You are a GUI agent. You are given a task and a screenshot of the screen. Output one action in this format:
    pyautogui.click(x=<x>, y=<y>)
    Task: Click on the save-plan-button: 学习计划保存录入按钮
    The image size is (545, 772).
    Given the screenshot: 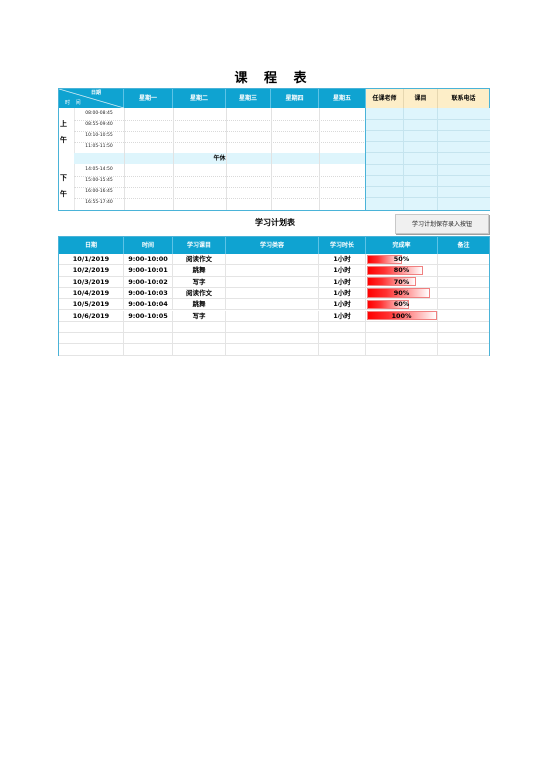 What is the action you would take?
    pyautogui.click(x=442, y=224)
    